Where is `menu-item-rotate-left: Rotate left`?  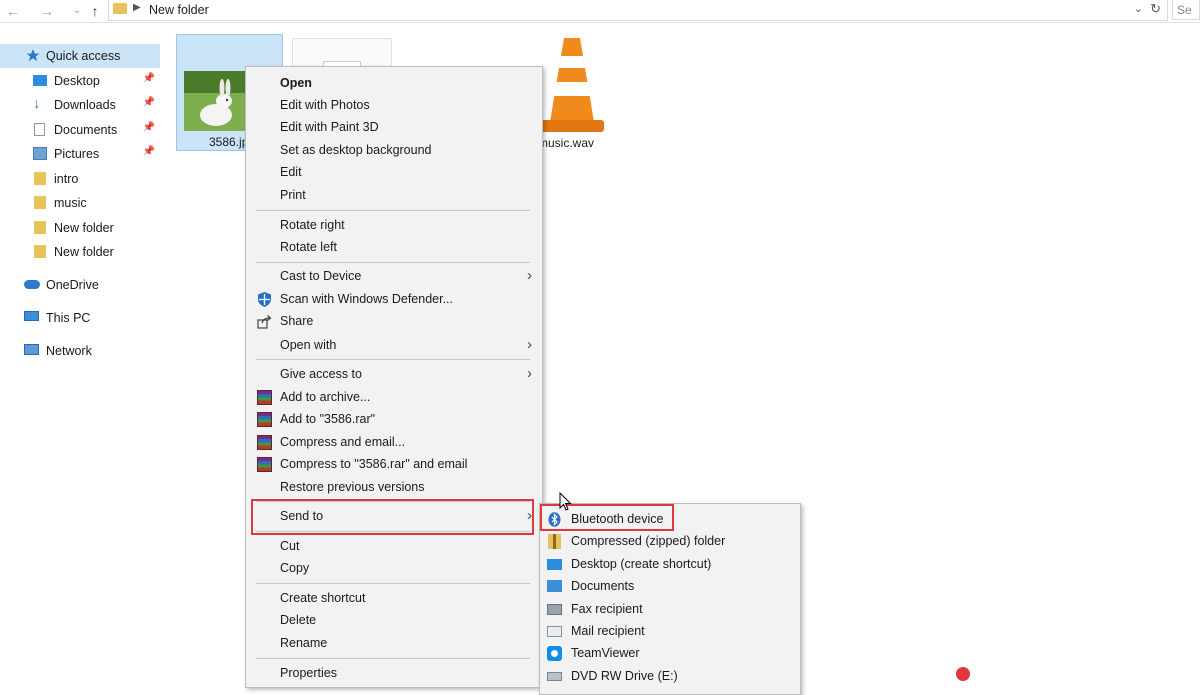 menu-item-rotate-left: Rotate left is located at coordinates (394, 247).